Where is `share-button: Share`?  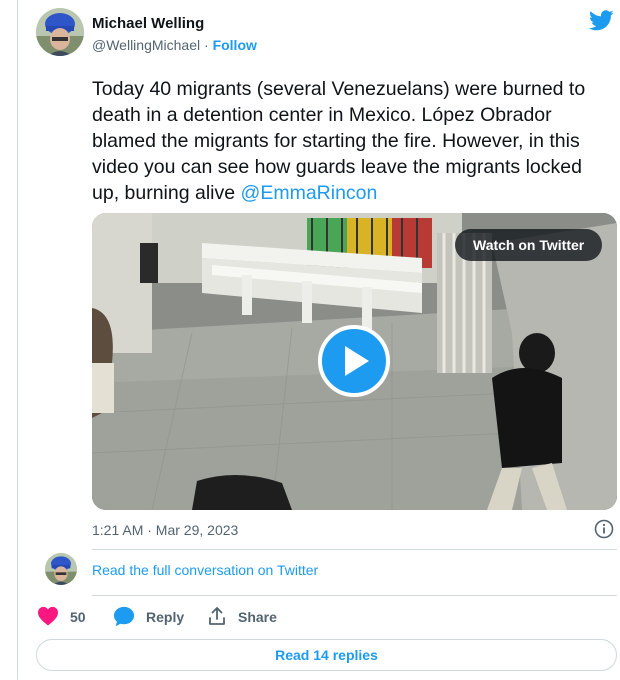
share-button: Share is located at coordinates (257, 617).